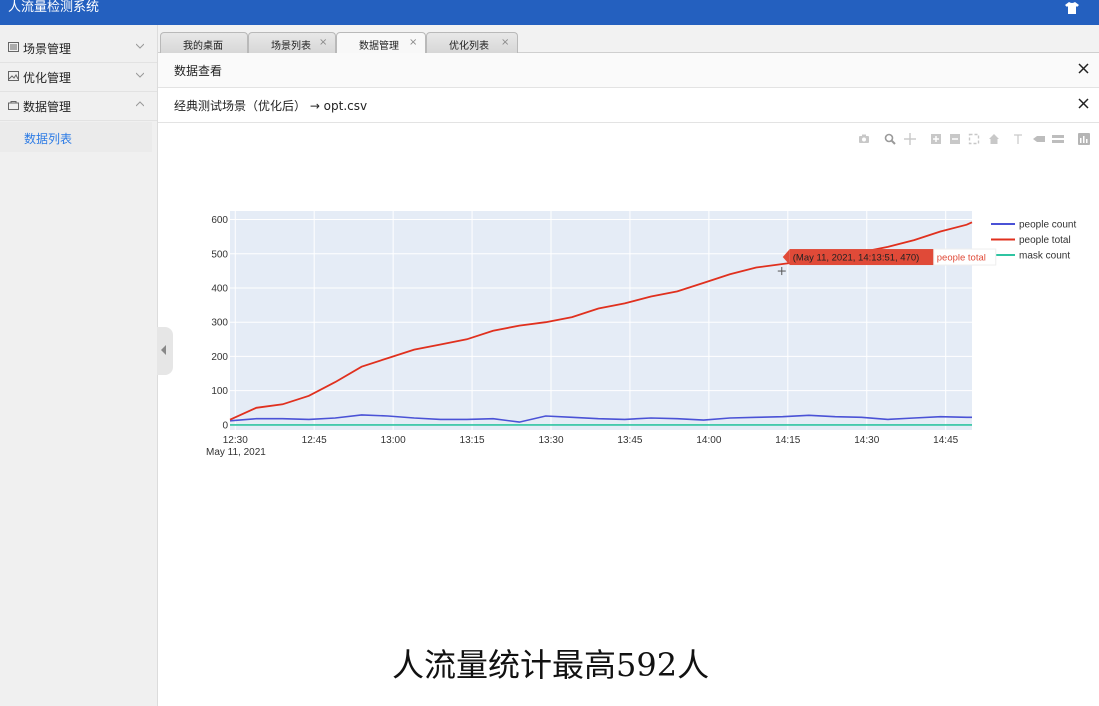 This screenshot has height=706, width=1099. Describe the element at coordinates (628, 105) in the screenshot. I see `panel-subheader: 经典测试场景（优化后） → opt.csv` at that location.